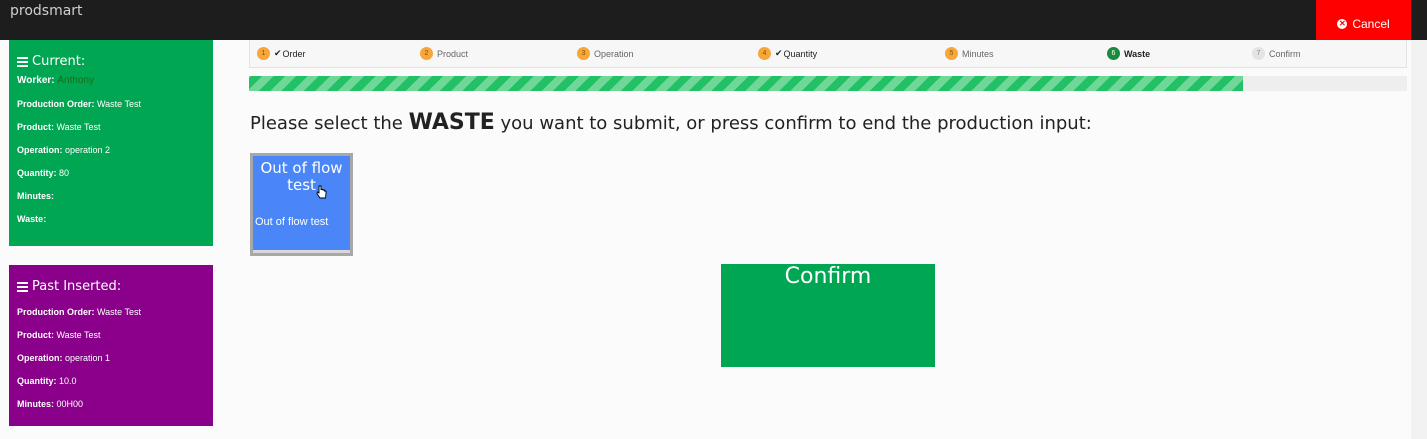 This screenshot has height=439, width=1427. I want to click on step-label: Confirm, so click(1285, 53).